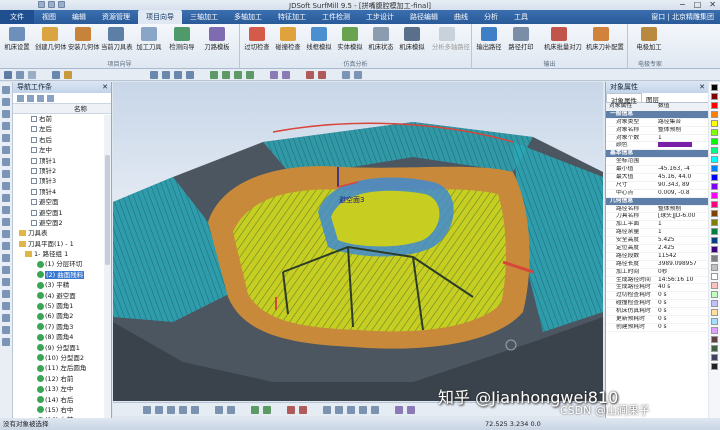 Image resolution: width=720 pixels, height=430 pixels. I want to click on mirror-icon, so click(6, 186).